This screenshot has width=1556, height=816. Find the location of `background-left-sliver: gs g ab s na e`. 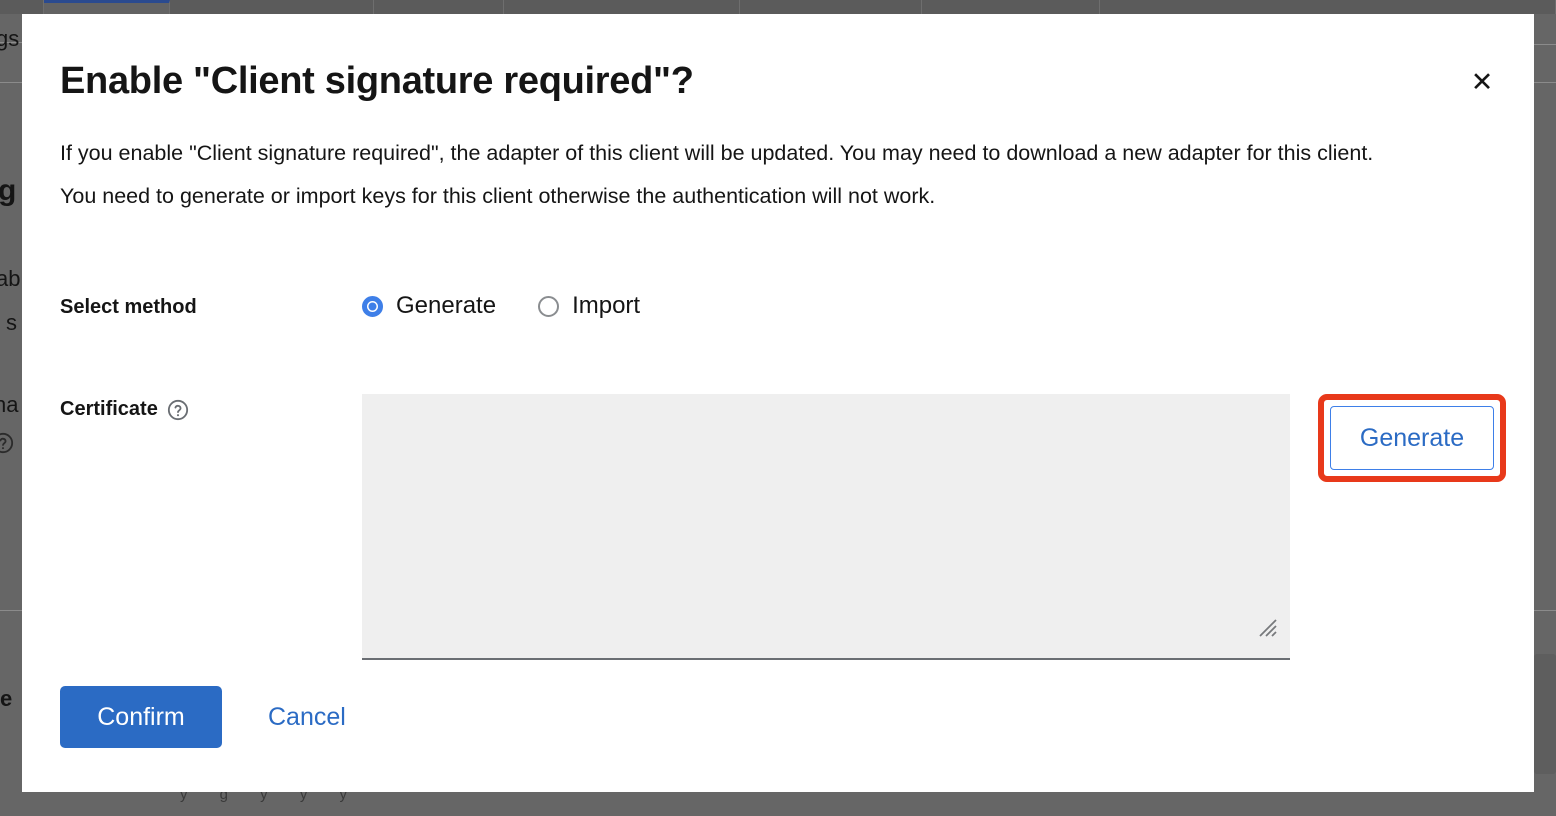

background-left-sliver: gs g ab s na e is located at coordinates (11, 415).